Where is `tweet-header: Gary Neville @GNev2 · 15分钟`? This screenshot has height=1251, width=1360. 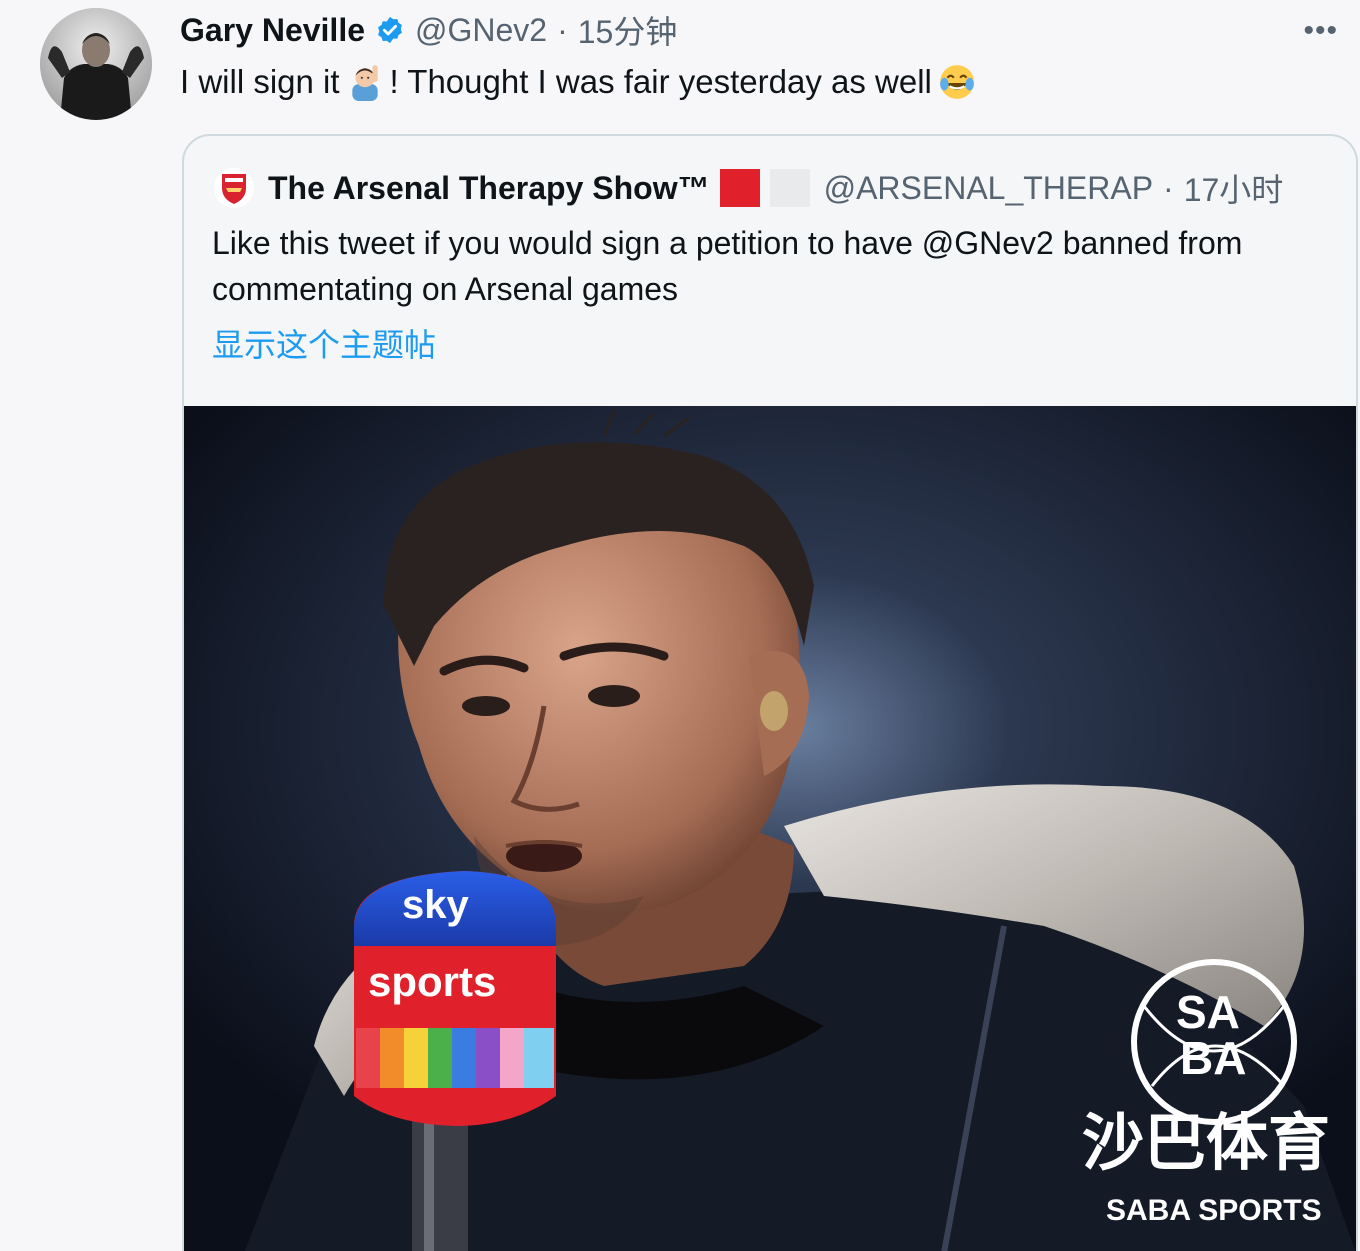 tweet-header: Gary Neville @GNev2 · 15分钟 is located at coordinates (429, 30).